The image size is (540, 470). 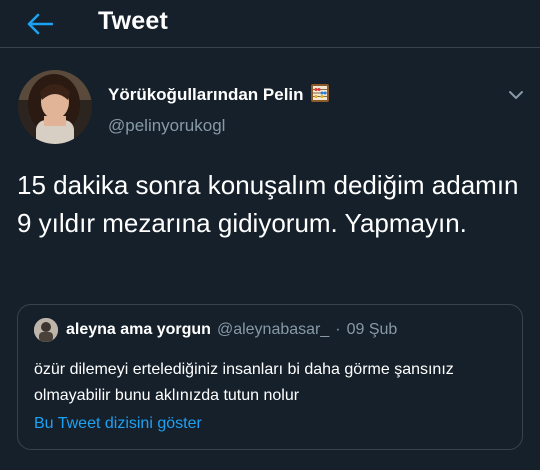 I want to click on quoted-author-handle: @aleynabasar_, so click(x=273, y=330).